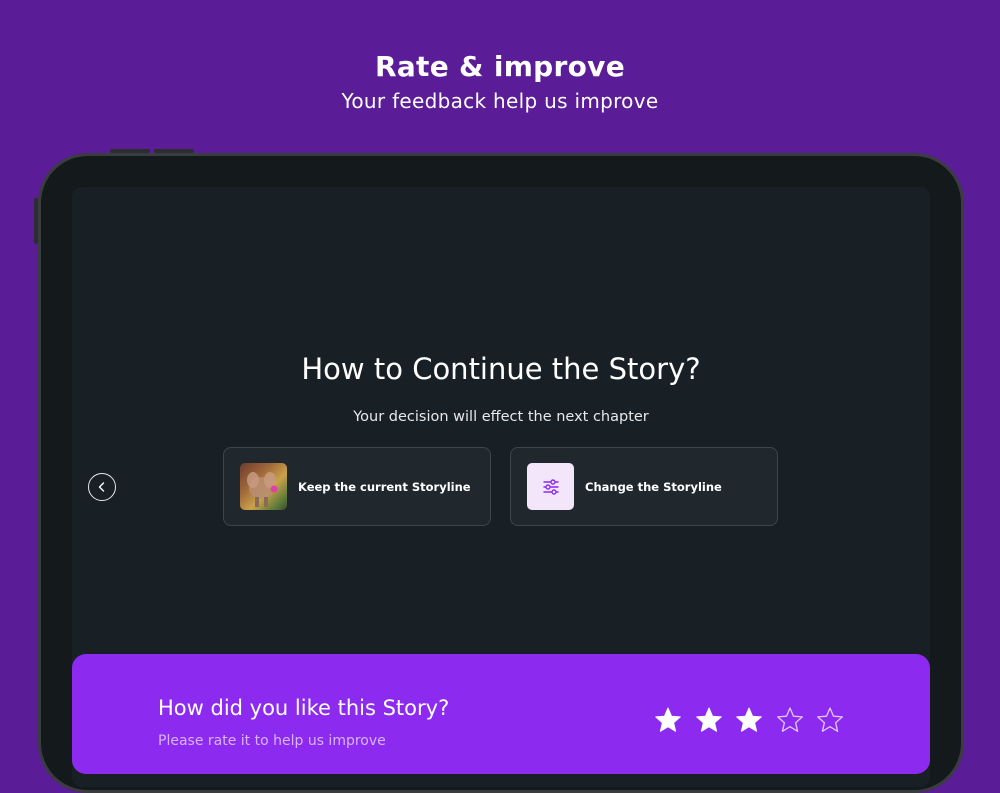 The height and width of the screenshot is (793, 1000). I want to click on screen-title: How to Continue the Story?, so click(501, 369).